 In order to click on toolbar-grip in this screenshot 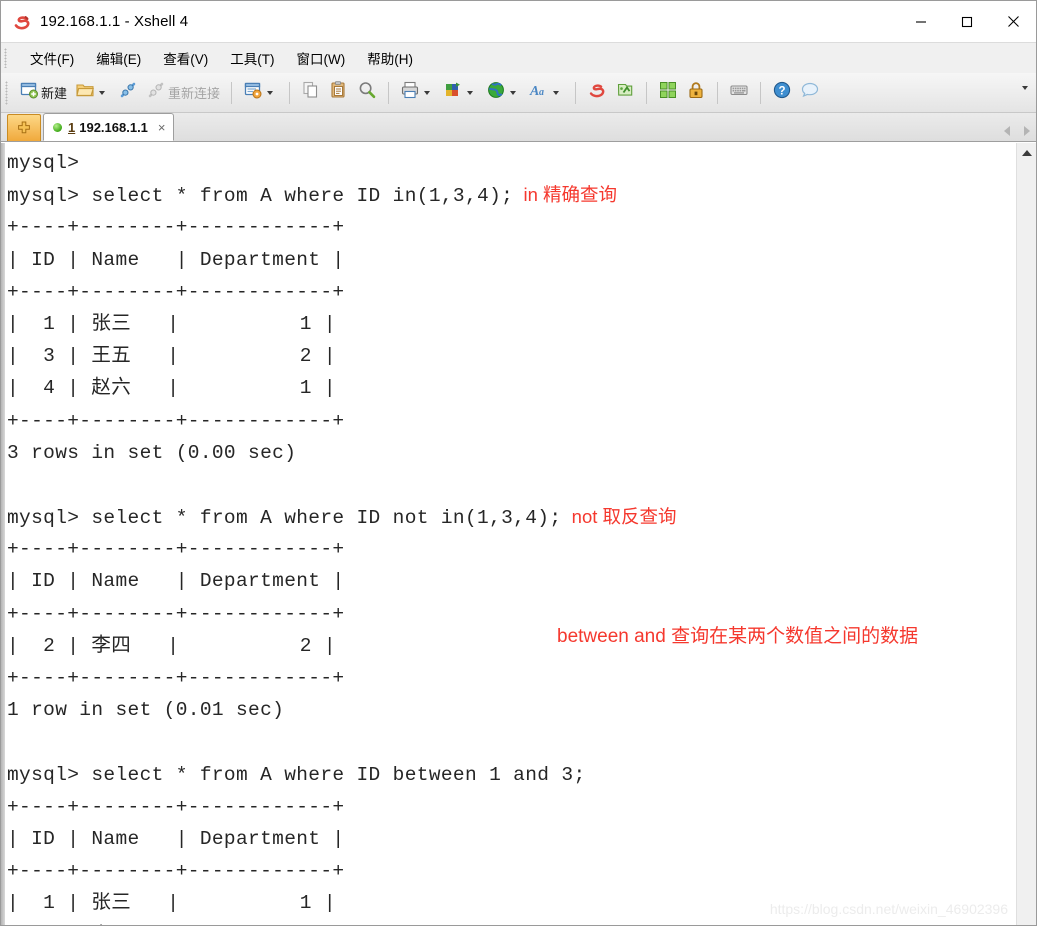, I will do `click(6, 93)`.